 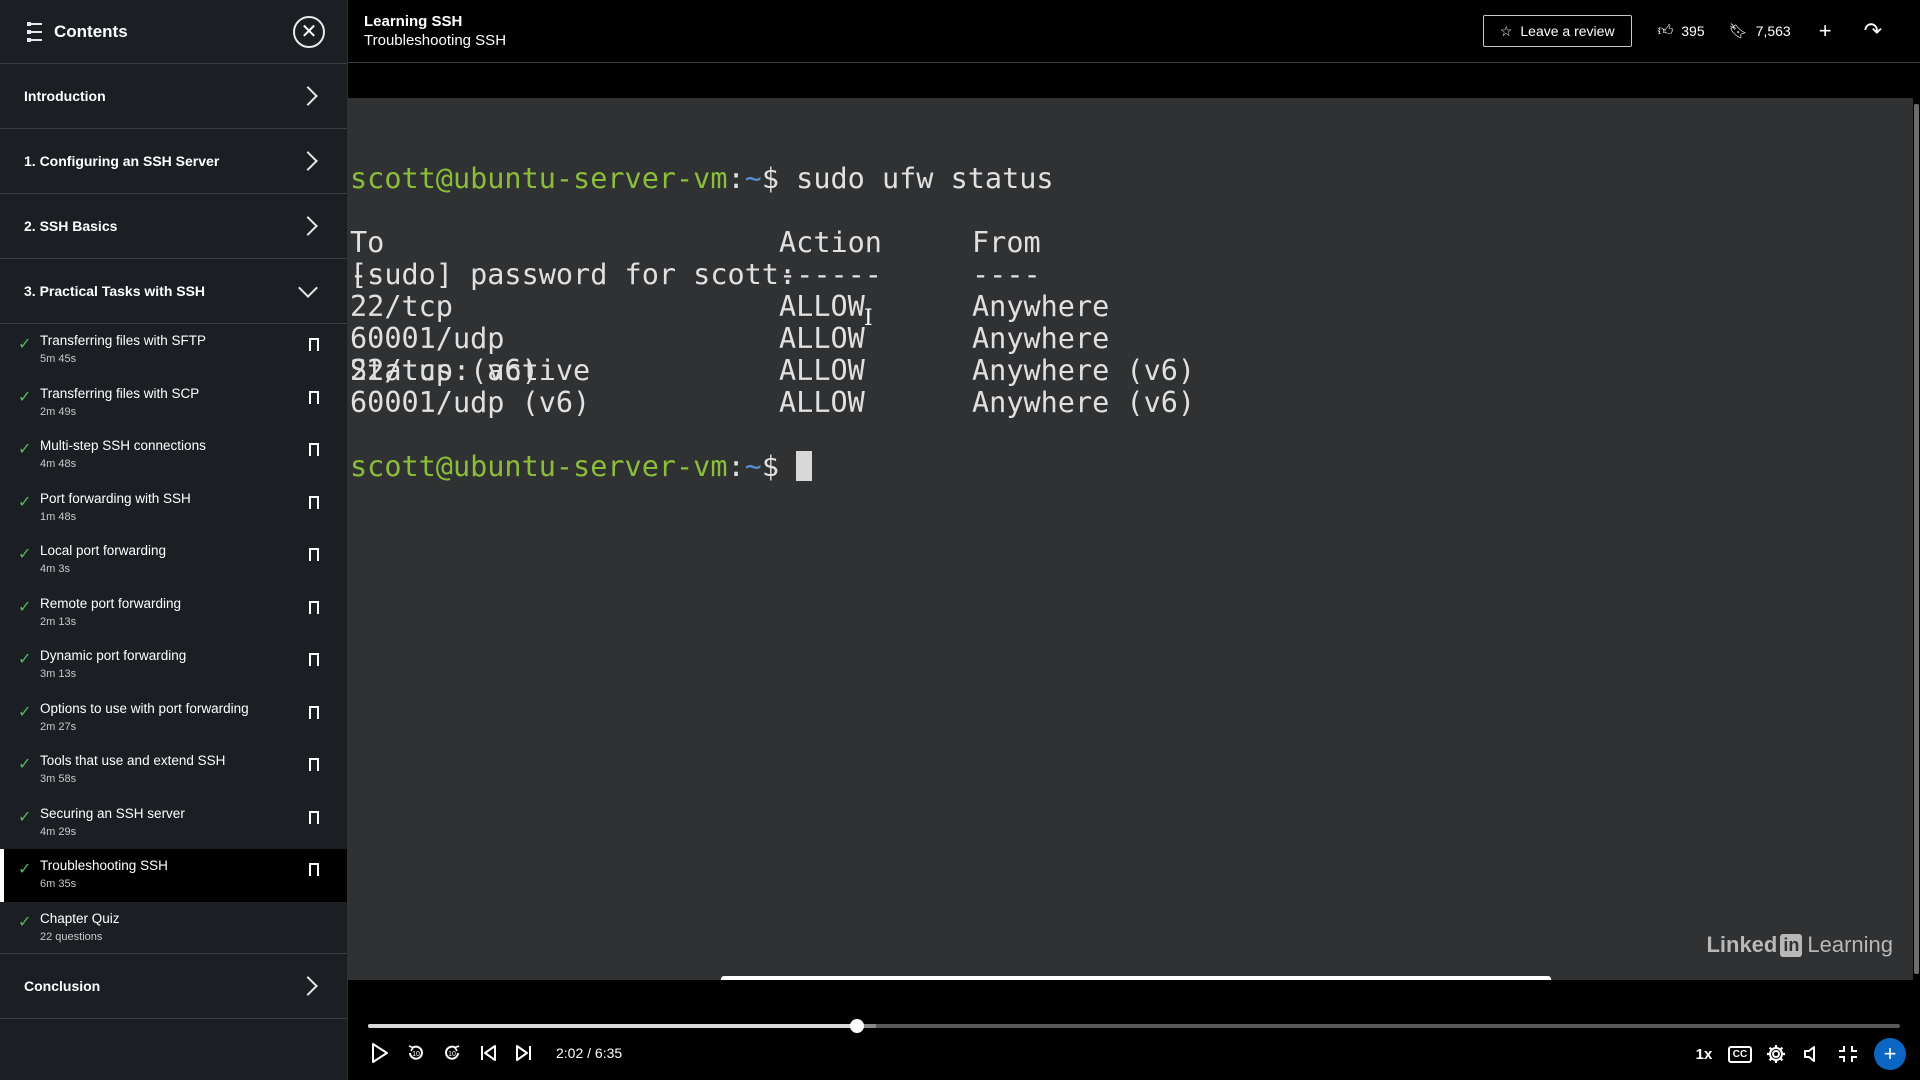 I want to click on like-button: 👍︎ 395, so click(x=1681, y=31).